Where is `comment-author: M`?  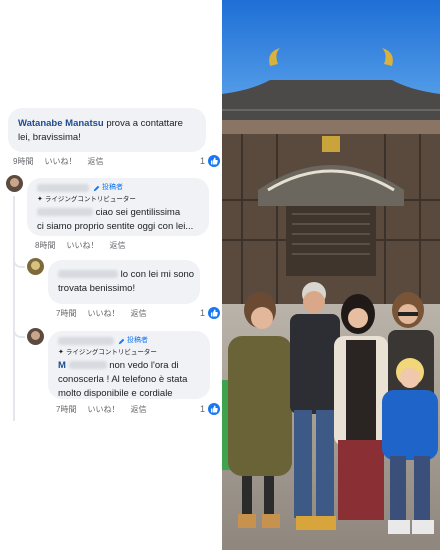
comment-author: M is located at coordinates (62, 365).